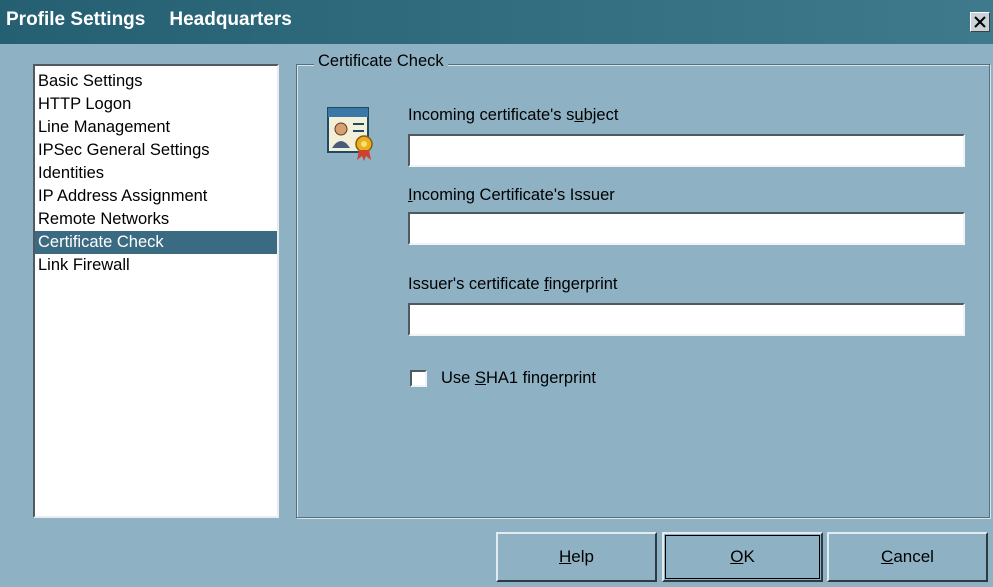  I want to click on sidebar-item-basic-settings: Basic Settings, so click(156, 81).